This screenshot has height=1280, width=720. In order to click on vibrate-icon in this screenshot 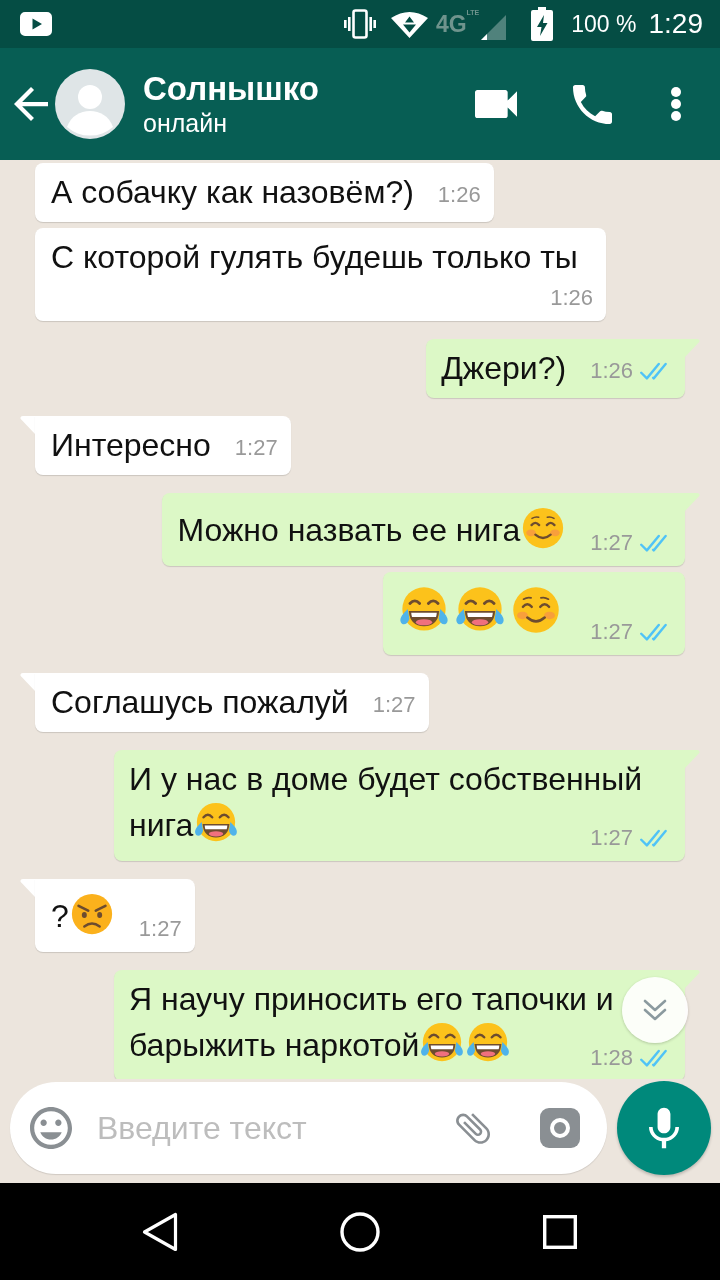, I will do `click(359, 24)`.